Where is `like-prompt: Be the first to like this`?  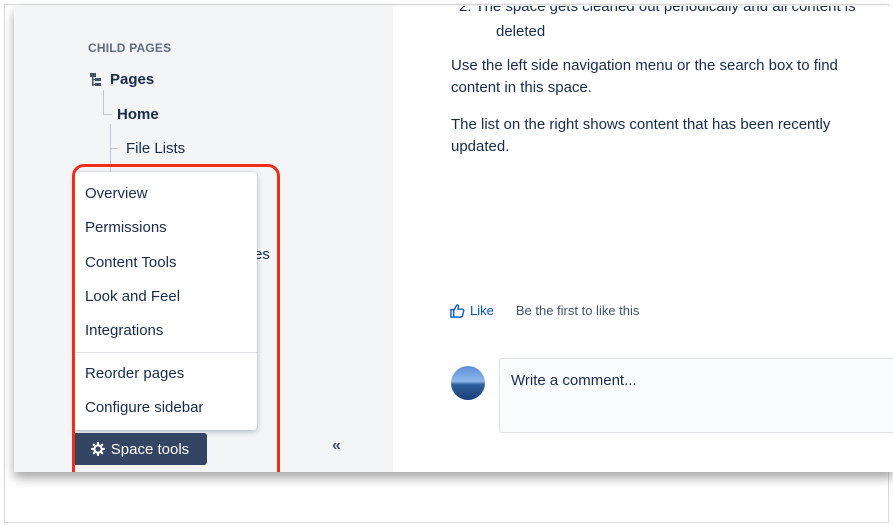 like-prompt: Be the first to like this is located at coordinates (577, 310).